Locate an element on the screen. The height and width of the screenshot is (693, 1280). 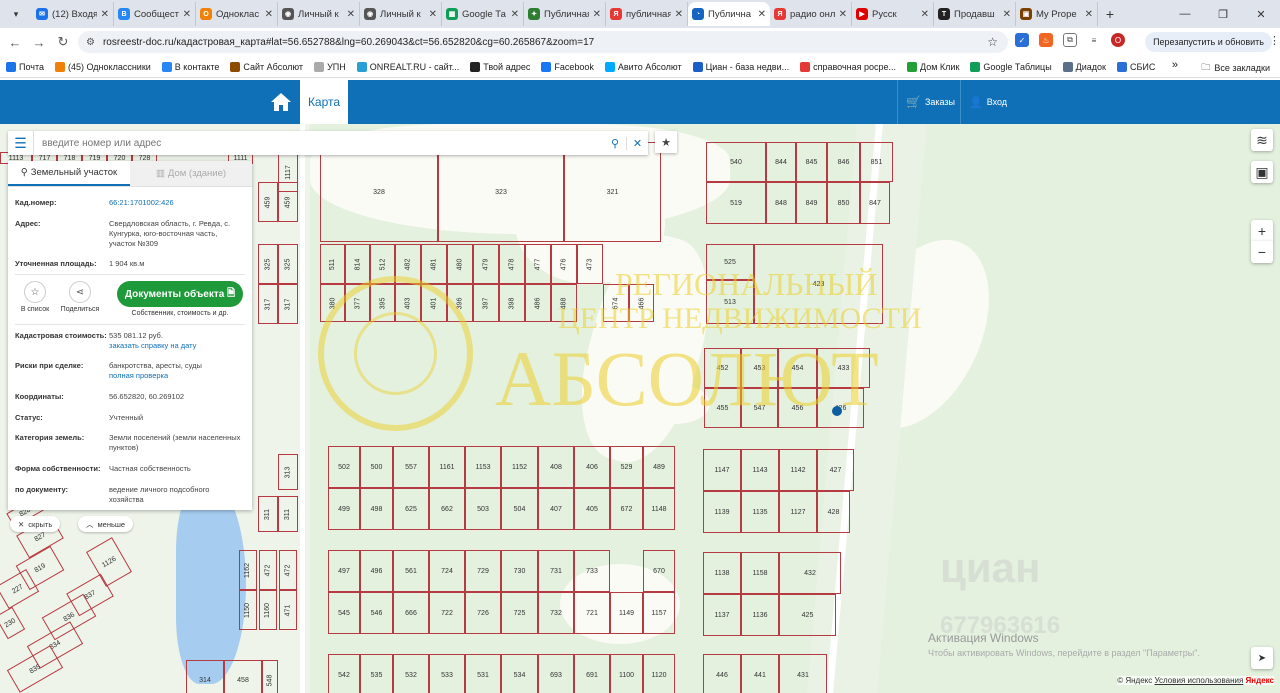
land-plot: 1148 is located at coordinates (659, 509).